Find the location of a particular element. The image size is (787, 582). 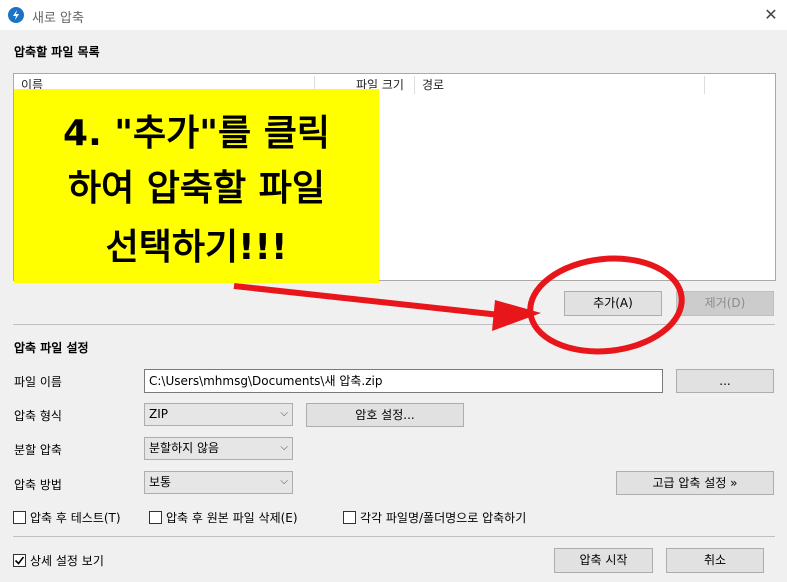

add-button: 추가(A) is located at coordinates (613, 303).